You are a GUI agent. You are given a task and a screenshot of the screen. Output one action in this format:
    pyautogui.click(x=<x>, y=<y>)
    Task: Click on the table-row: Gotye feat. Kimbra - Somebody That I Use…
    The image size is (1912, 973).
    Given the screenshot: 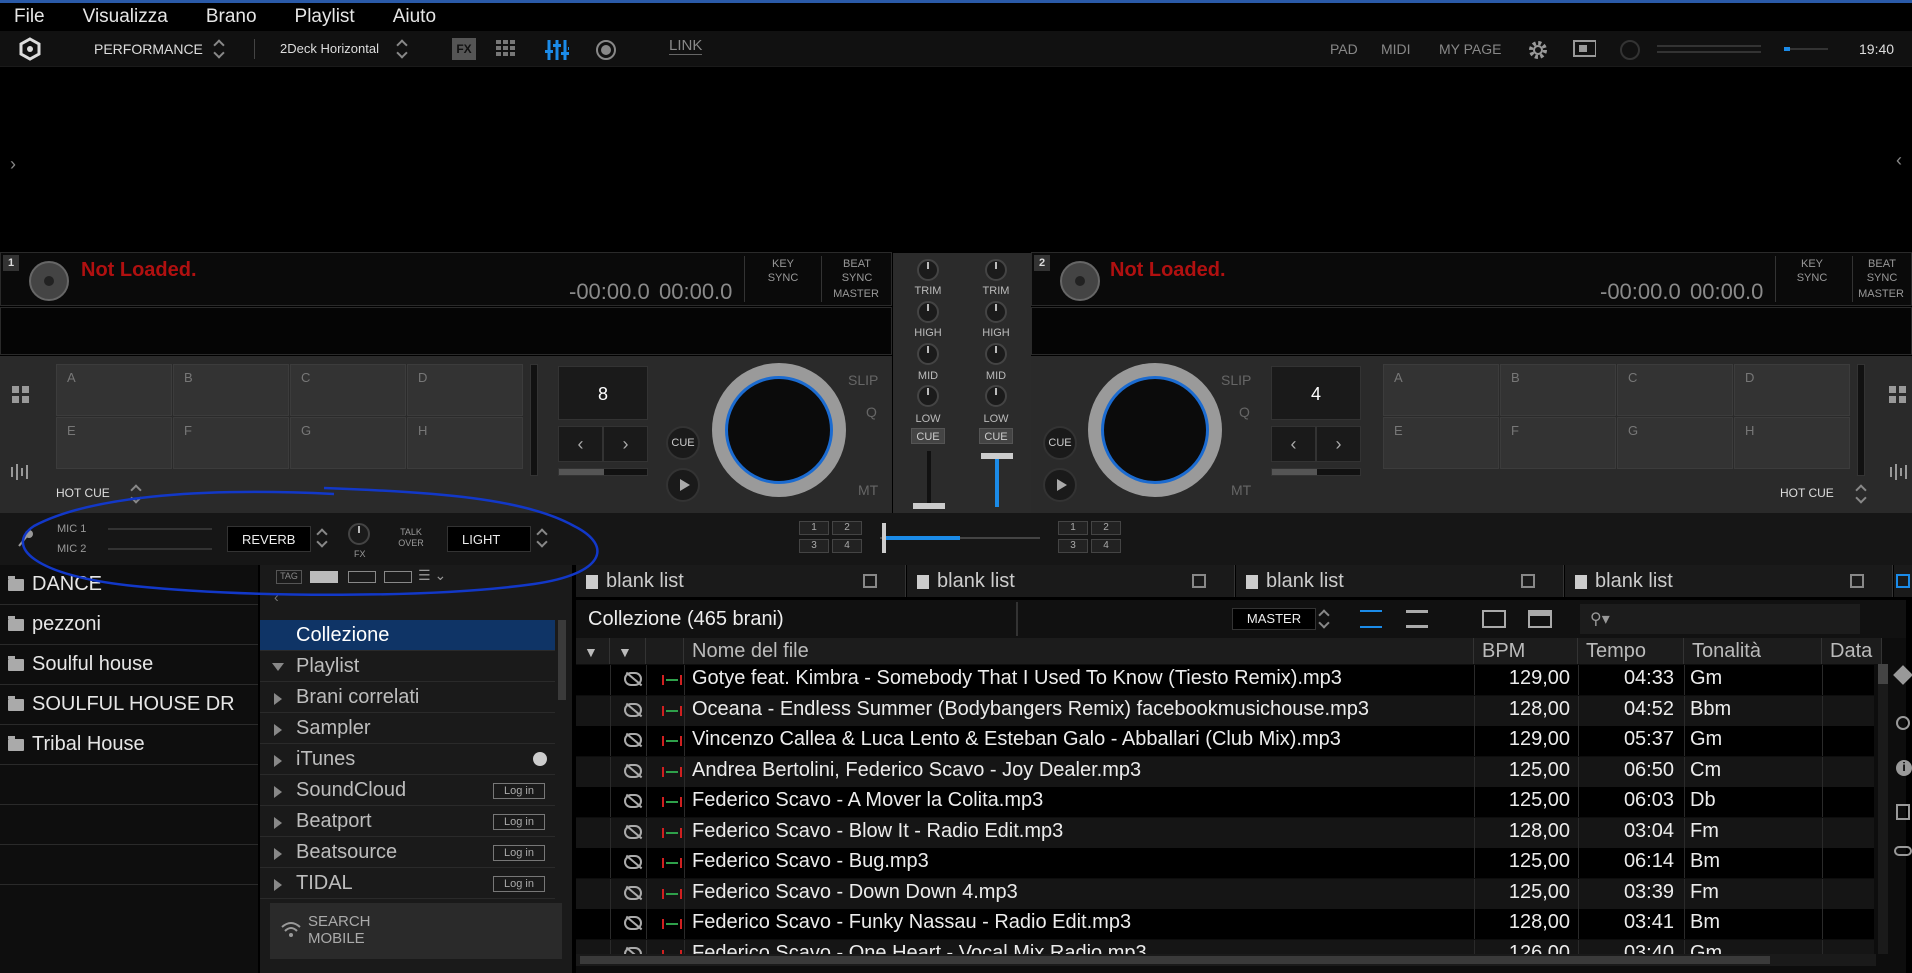 What is the action you would take?
    pyautogui.click(x=1225, y=680)
    